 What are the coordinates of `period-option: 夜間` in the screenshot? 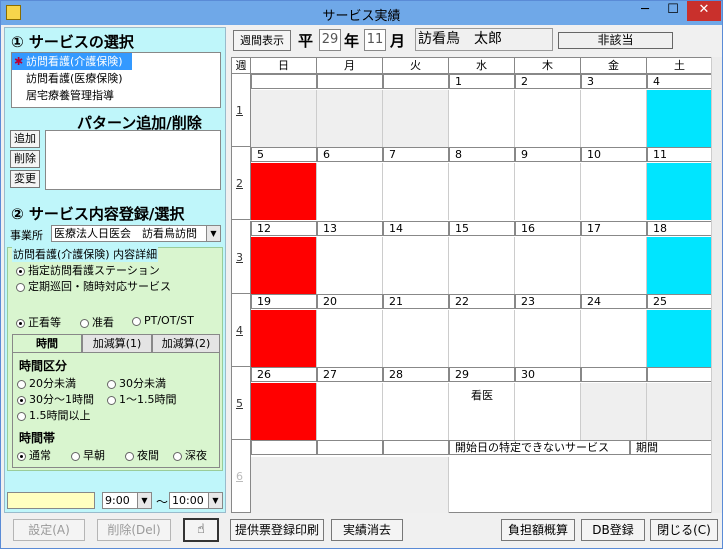 It's located at (142, 455).